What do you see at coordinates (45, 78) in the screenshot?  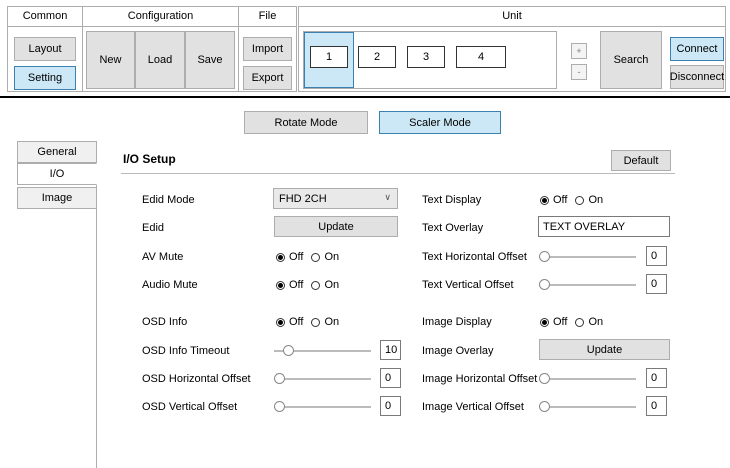 I see `setting-button: Setting` at bounding box center [45, 78].